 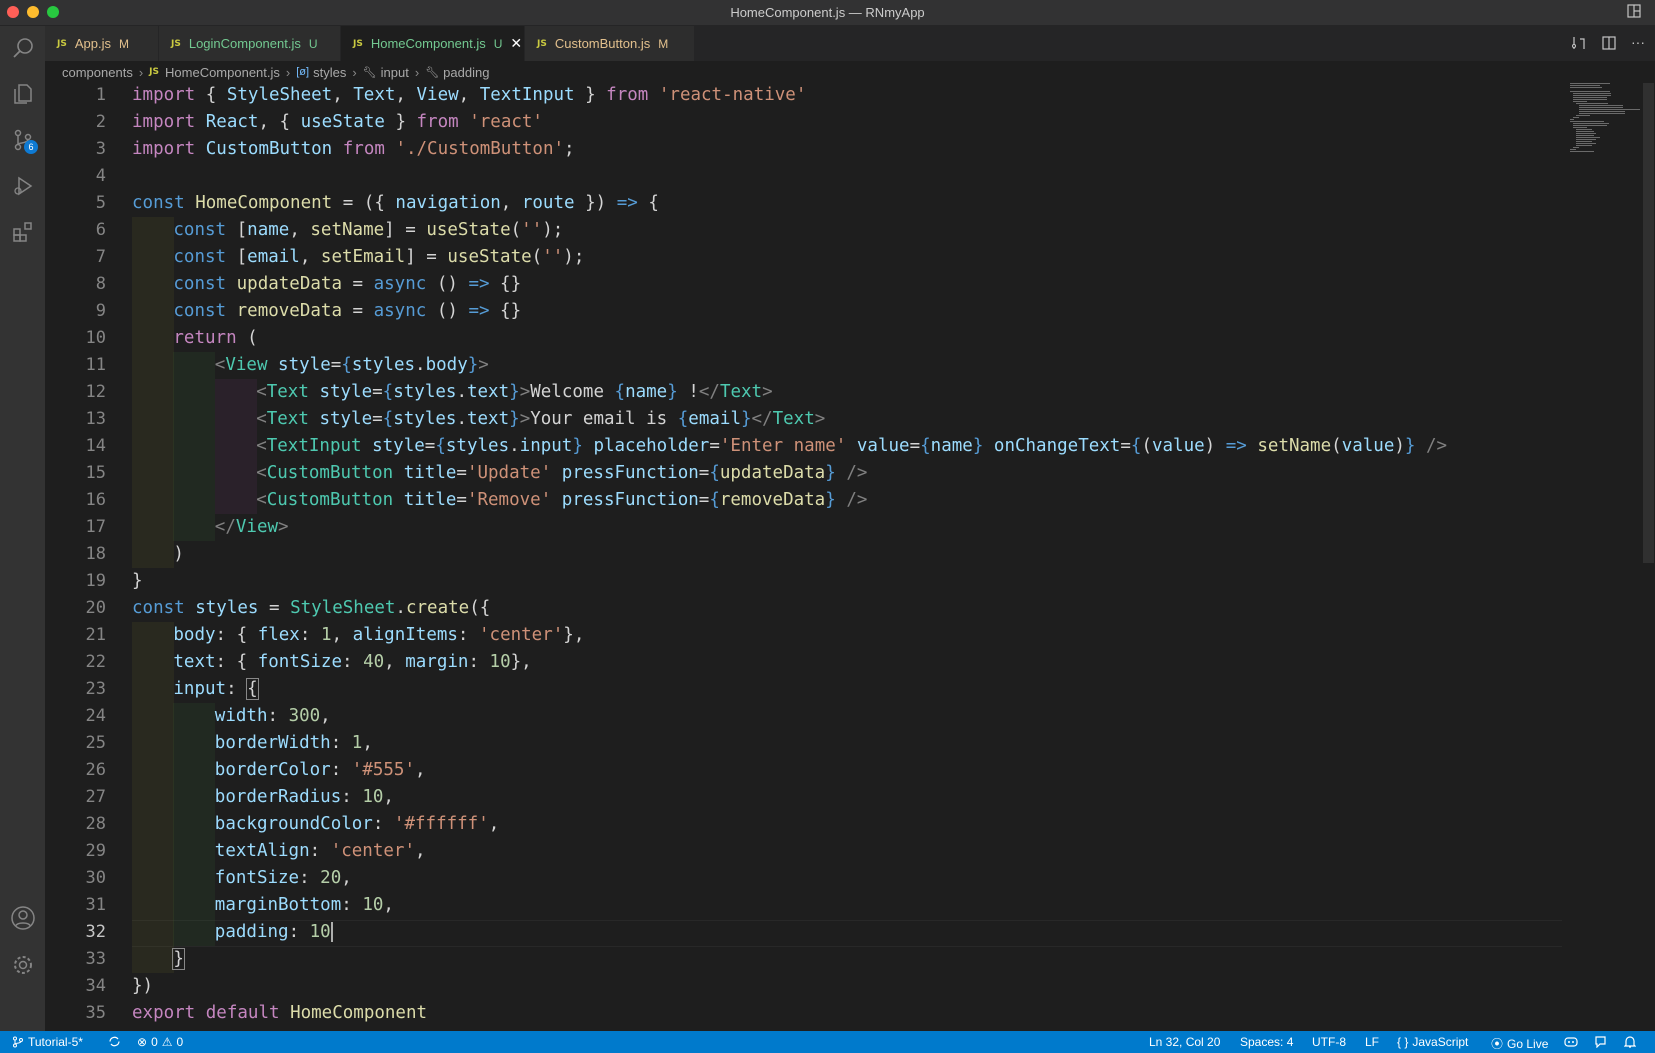 I want to click on scrollbar-thumb, so click(x=1648, y=323).